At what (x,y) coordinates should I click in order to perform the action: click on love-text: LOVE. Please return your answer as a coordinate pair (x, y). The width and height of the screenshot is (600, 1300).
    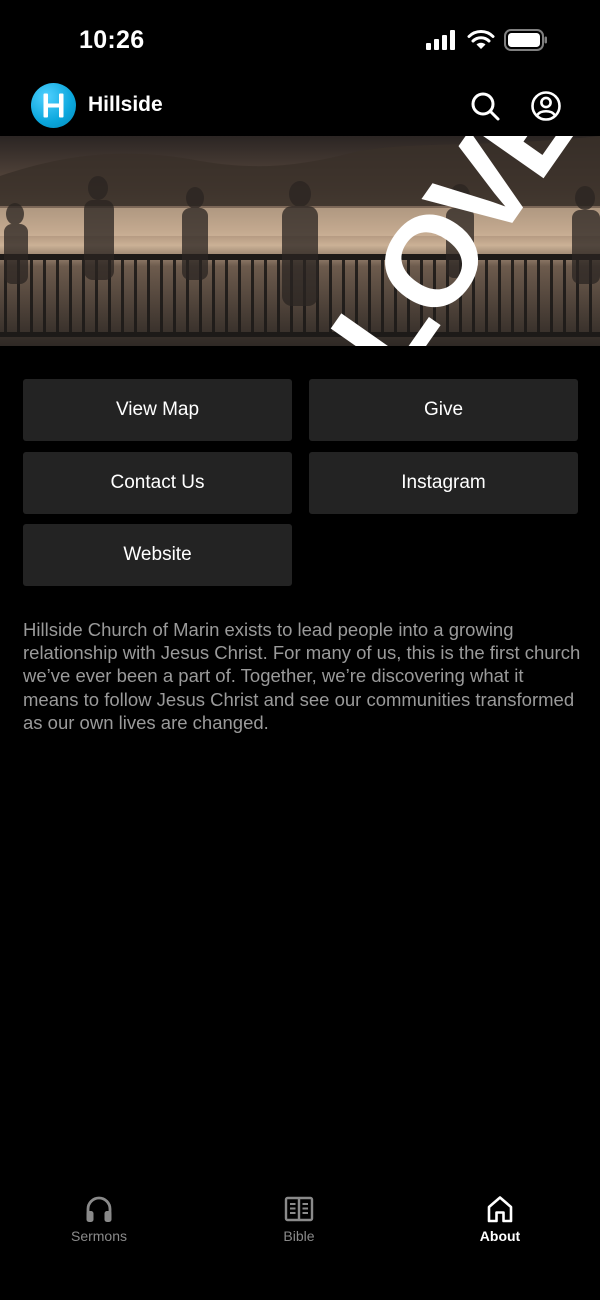
    Looking at the image, I should click on (452, 241).